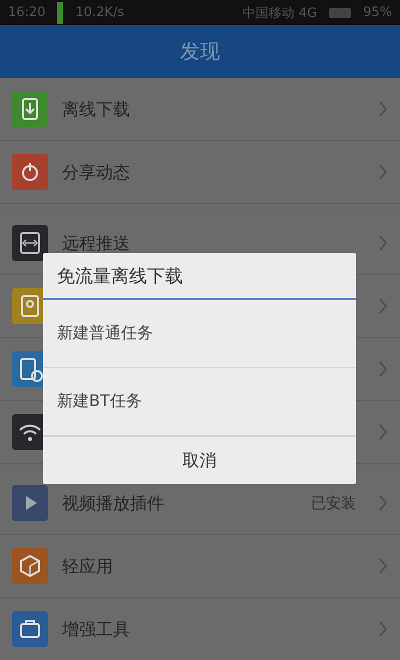  I want to click on page-title: 发现, so click(200, 51).